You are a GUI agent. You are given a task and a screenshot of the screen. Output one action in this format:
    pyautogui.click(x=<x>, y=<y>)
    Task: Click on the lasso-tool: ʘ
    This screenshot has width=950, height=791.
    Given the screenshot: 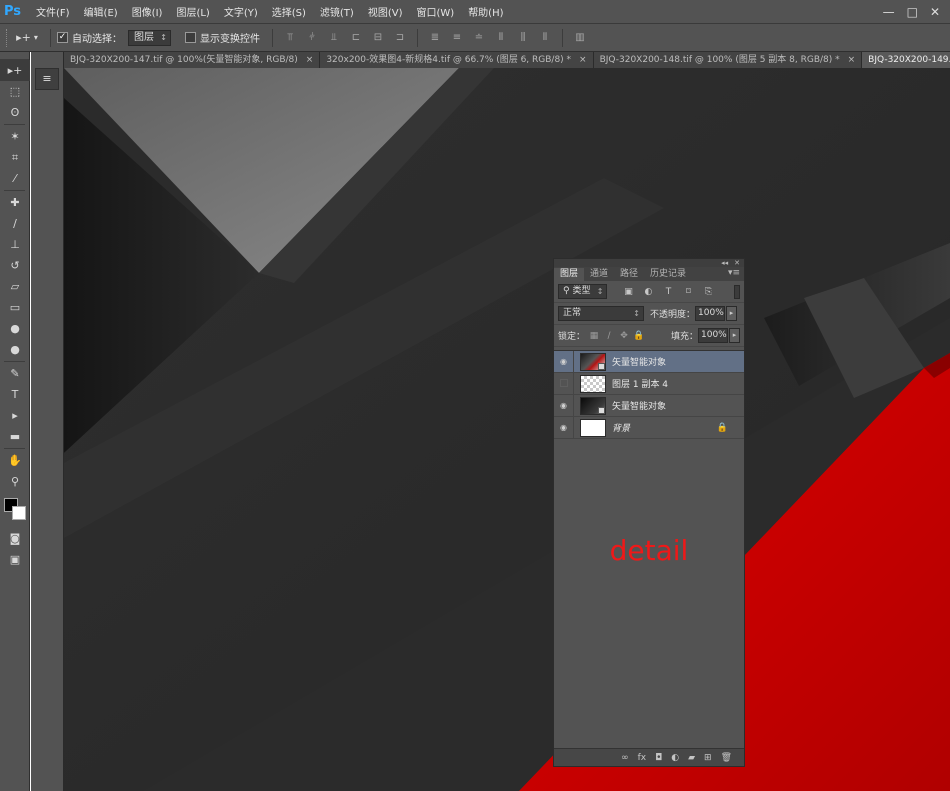 What is the action you would take?
    pyautogui.click(x=15, y=112)
    